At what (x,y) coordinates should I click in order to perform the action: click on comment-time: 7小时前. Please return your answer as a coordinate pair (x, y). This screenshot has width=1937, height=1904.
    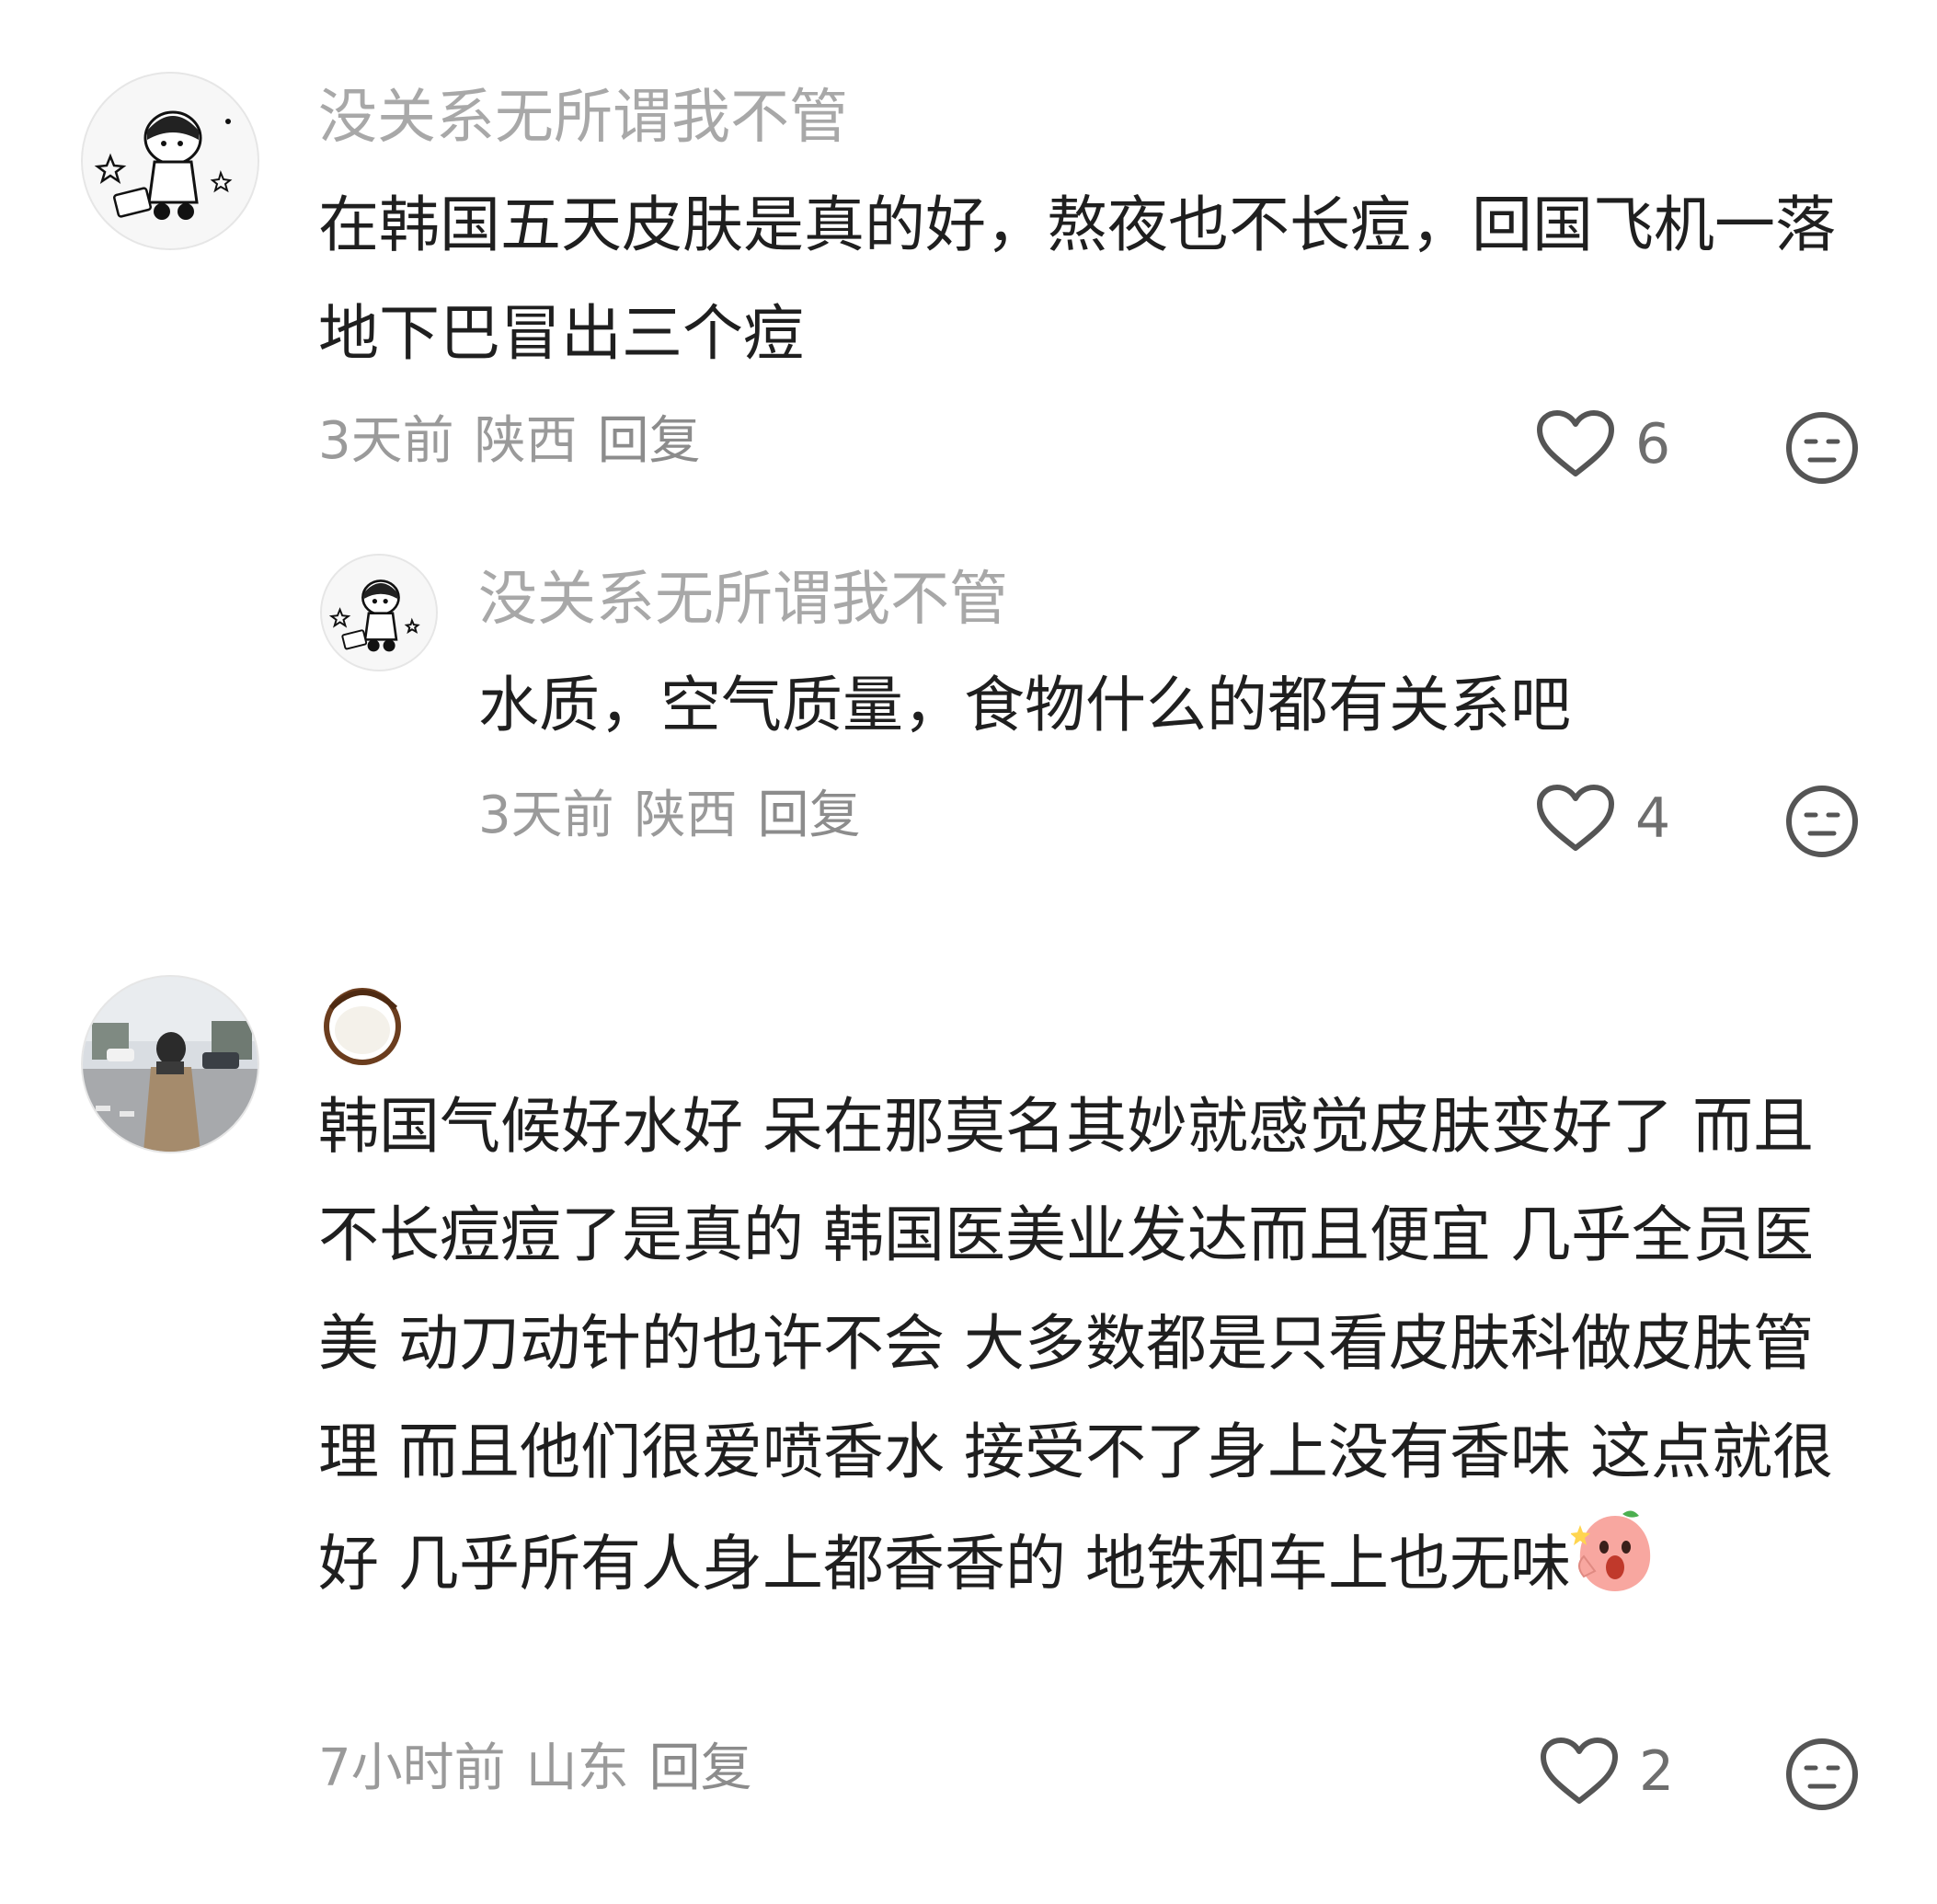
    Looking at the image, I should click on (412, 1768).